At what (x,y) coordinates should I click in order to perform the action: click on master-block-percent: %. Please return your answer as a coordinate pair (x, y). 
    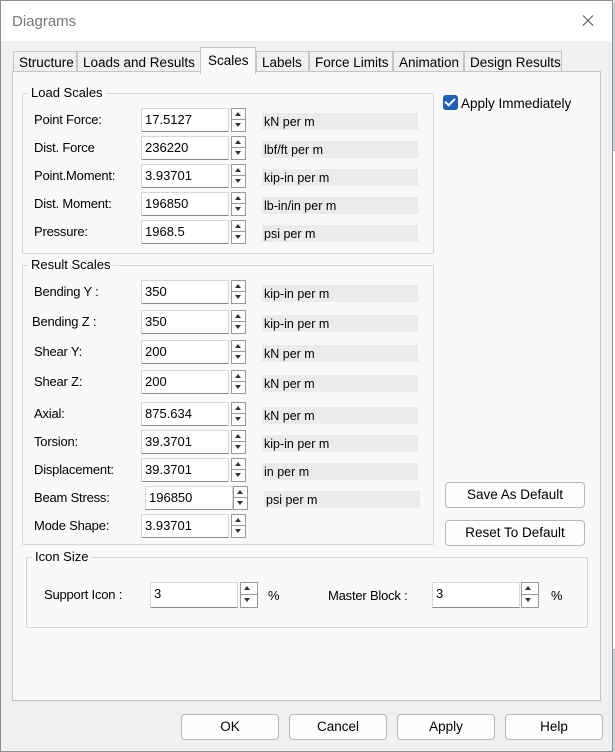
    Looking at the image, I should click on (557, 595).